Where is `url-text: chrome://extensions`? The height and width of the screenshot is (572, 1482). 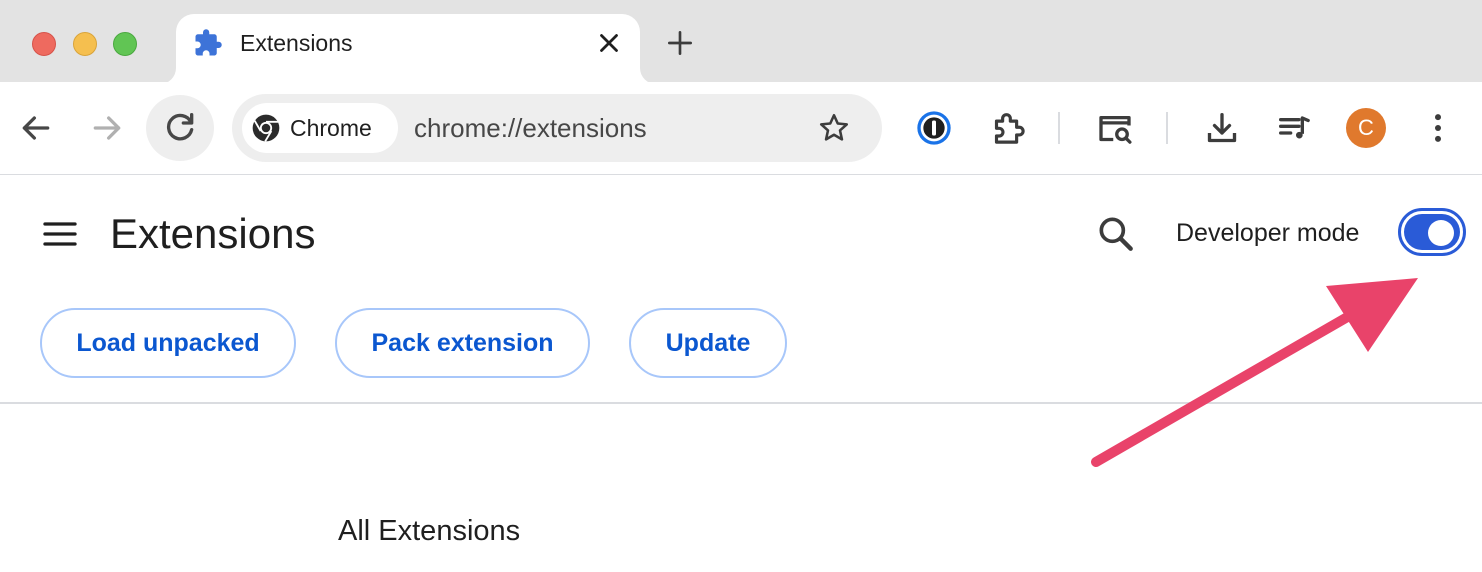 url-text: chrome://extensions is located at coordinates (530, 128).